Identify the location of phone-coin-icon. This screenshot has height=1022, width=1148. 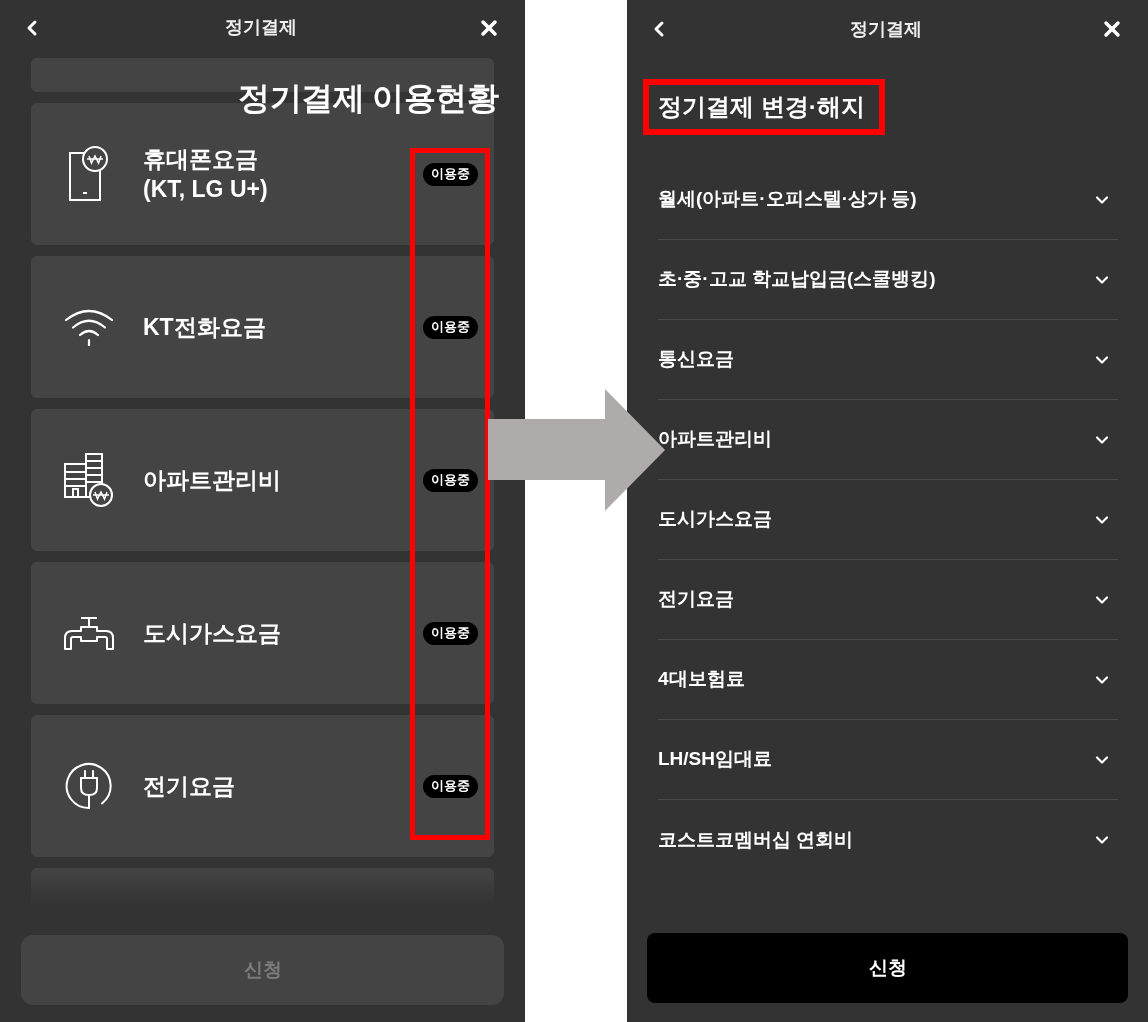
(89, 174).